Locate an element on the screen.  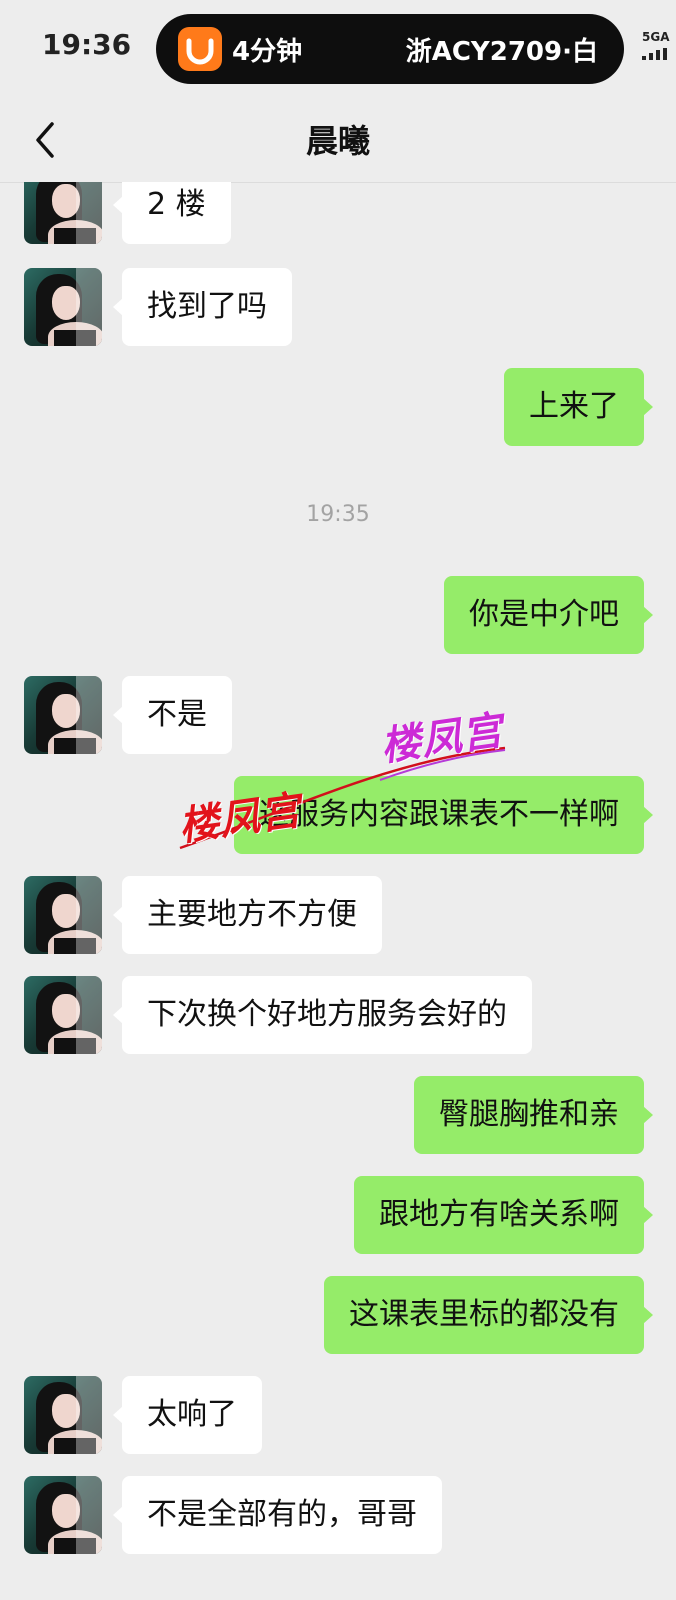
message-bubble-outgoing: 你是中介吧 is located at coordinates (548, 615).